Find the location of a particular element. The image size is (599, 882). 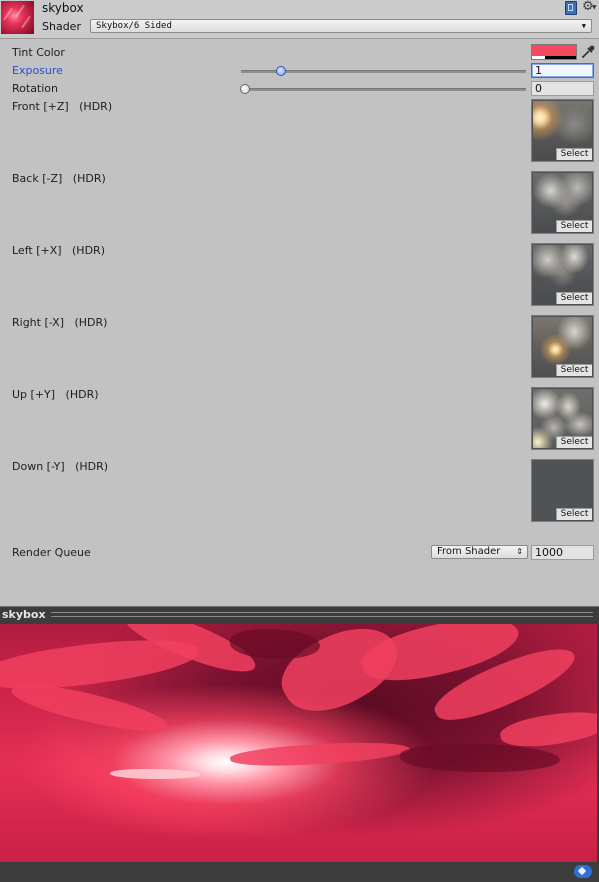

rotation-slider-thumb is located at coordinates (245, 89).